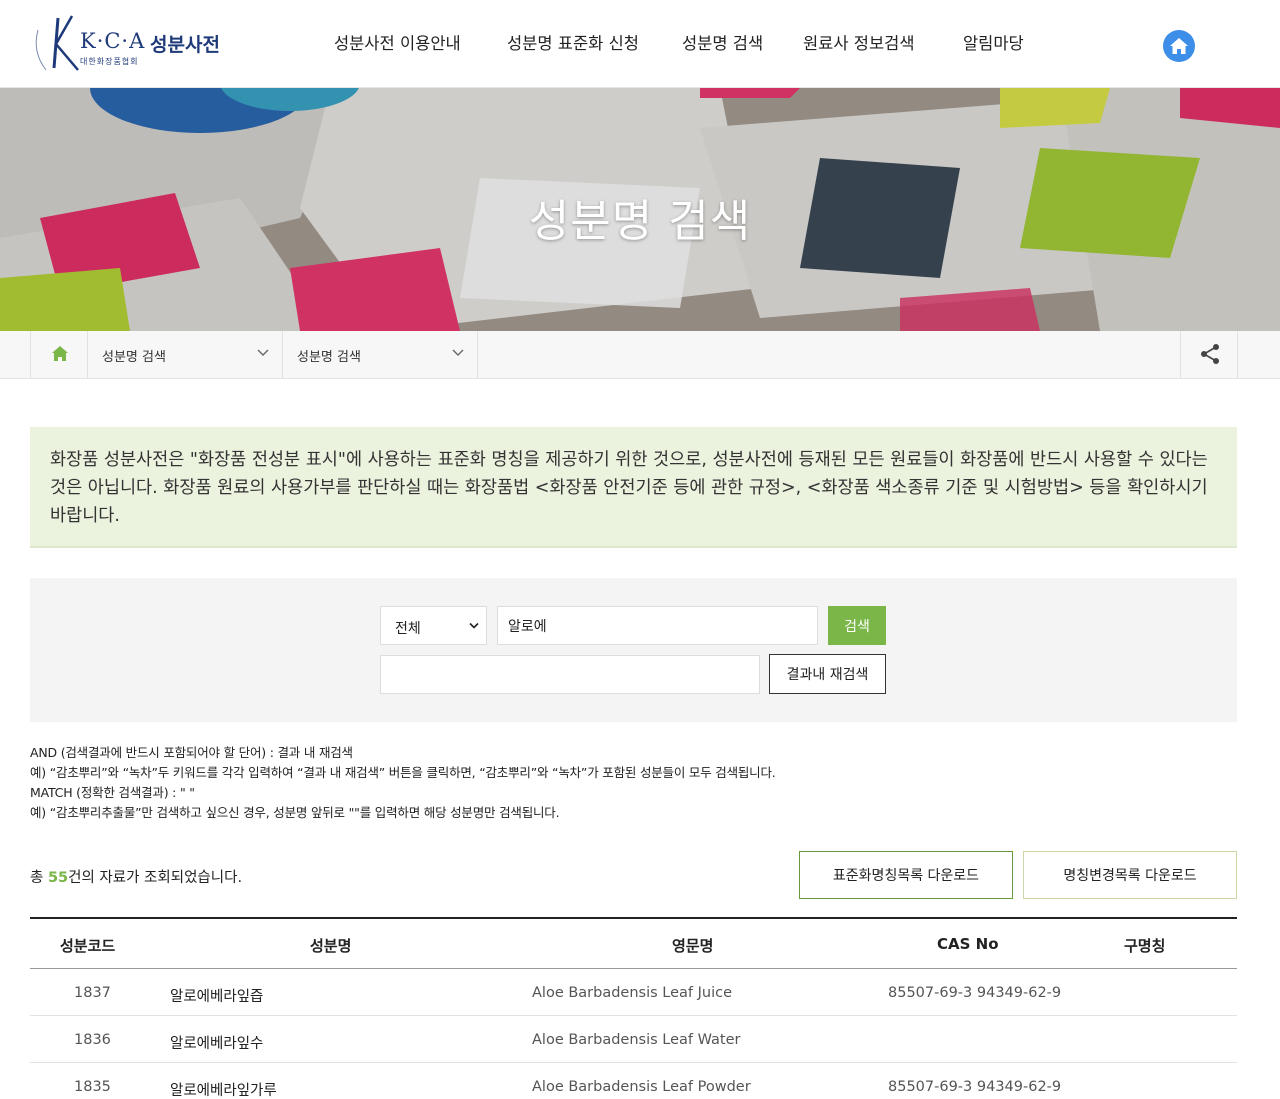  I want to click on search-input, so click(657, 625).